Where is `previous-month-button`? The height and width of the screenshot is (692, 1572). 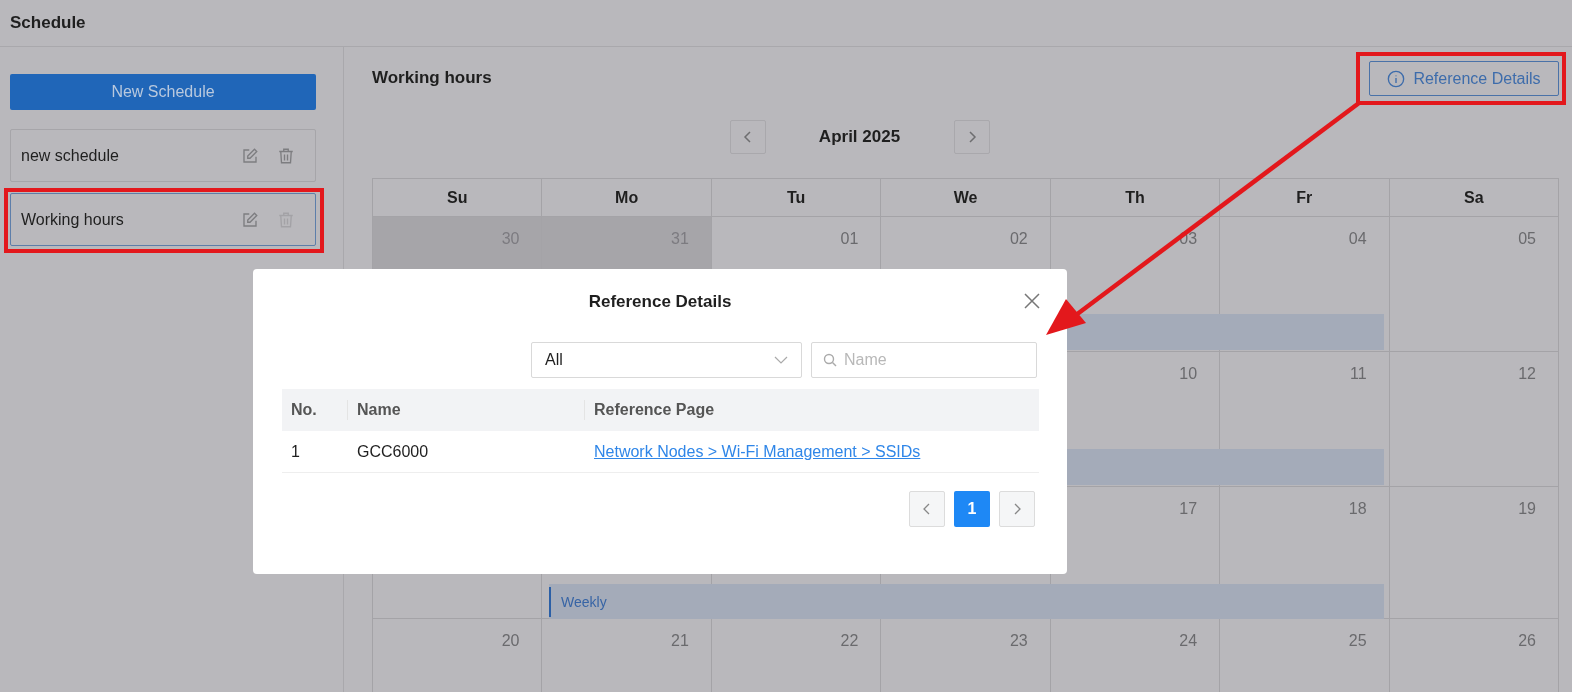
previous-month-button is located at coordinates (747, 137).